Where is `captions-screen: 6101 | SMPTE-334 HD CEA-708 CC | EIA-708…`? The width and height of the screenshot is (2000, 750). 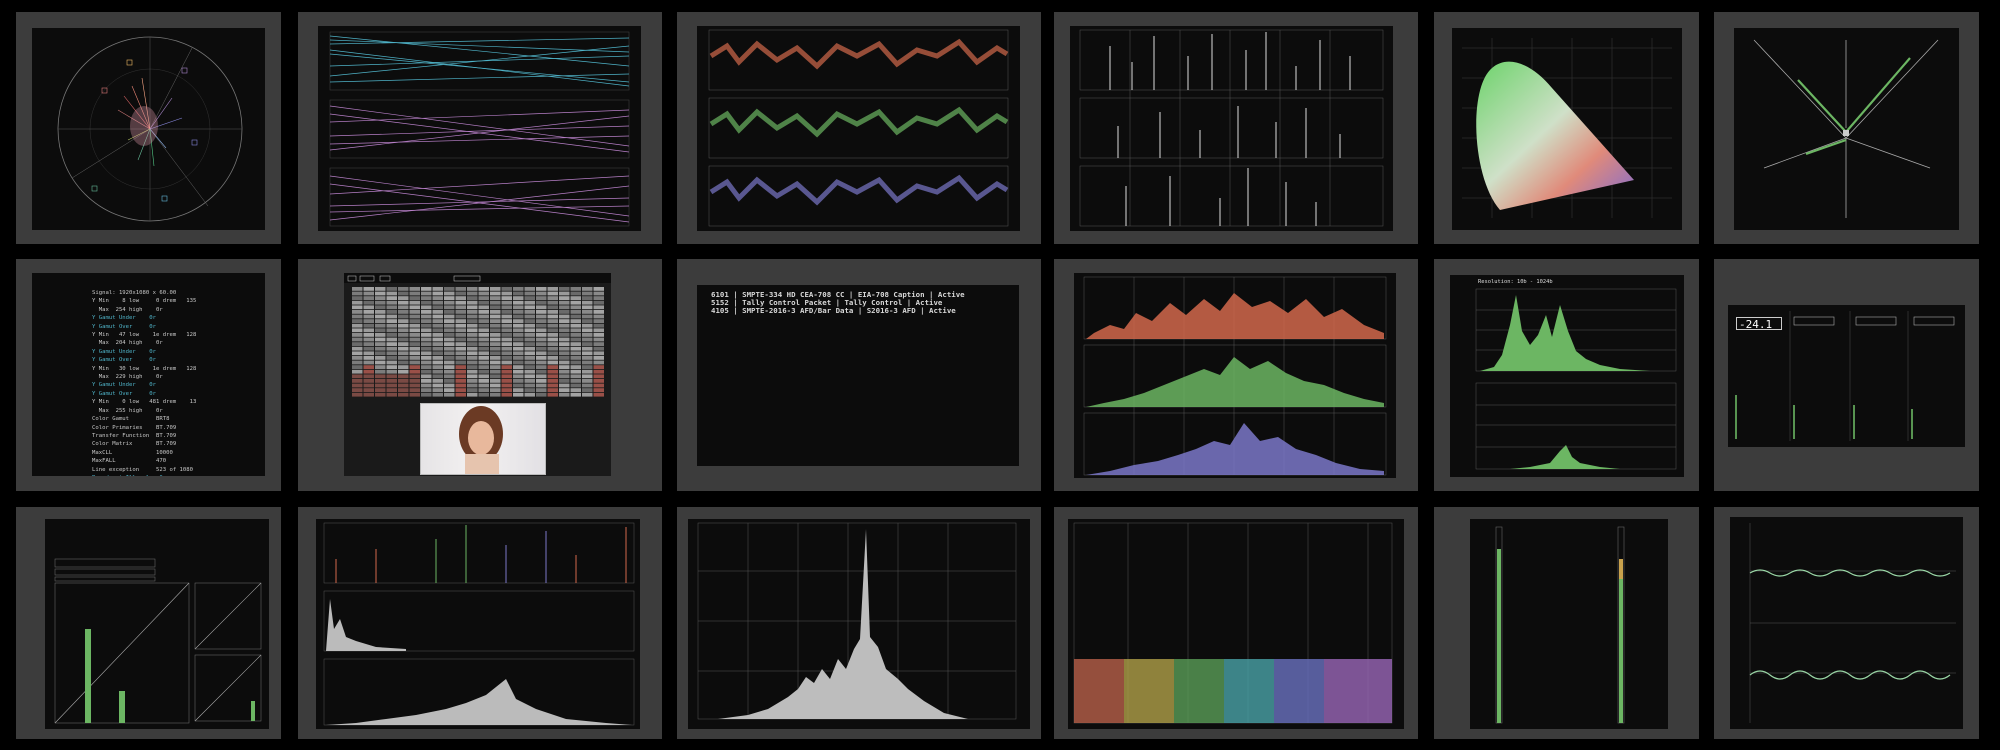
captions-screen: 6101 | SMPTE-334 HD CEA-708 CC | EIA-708… is located at coordinates (858, 375).